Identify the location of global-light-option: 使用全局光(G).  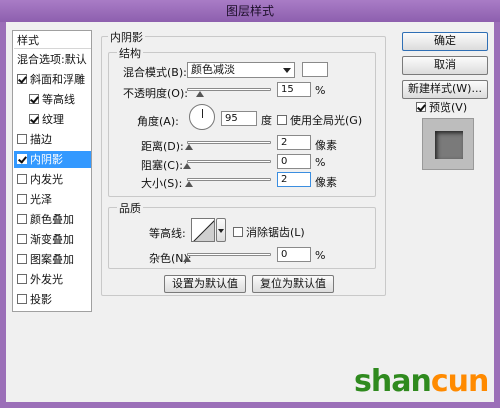
(319, 120).